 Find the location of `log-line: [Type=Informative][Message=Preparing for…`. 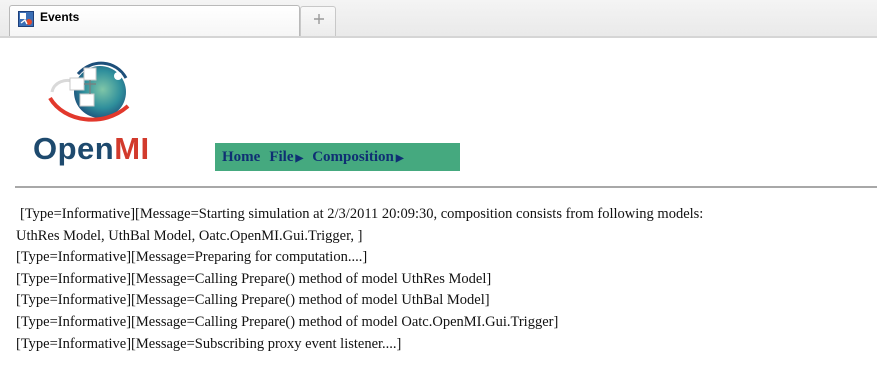

log-line: [Type=Informative][Message=Preparing for… is located at coordinates (192, 257).